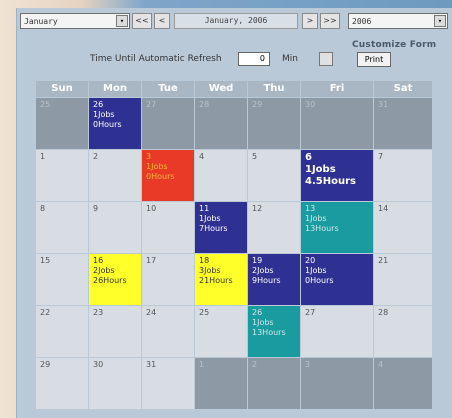  Describe the element at coordinates (162, 21) in the screenshot. I see `prev-month-button: <` at that location.